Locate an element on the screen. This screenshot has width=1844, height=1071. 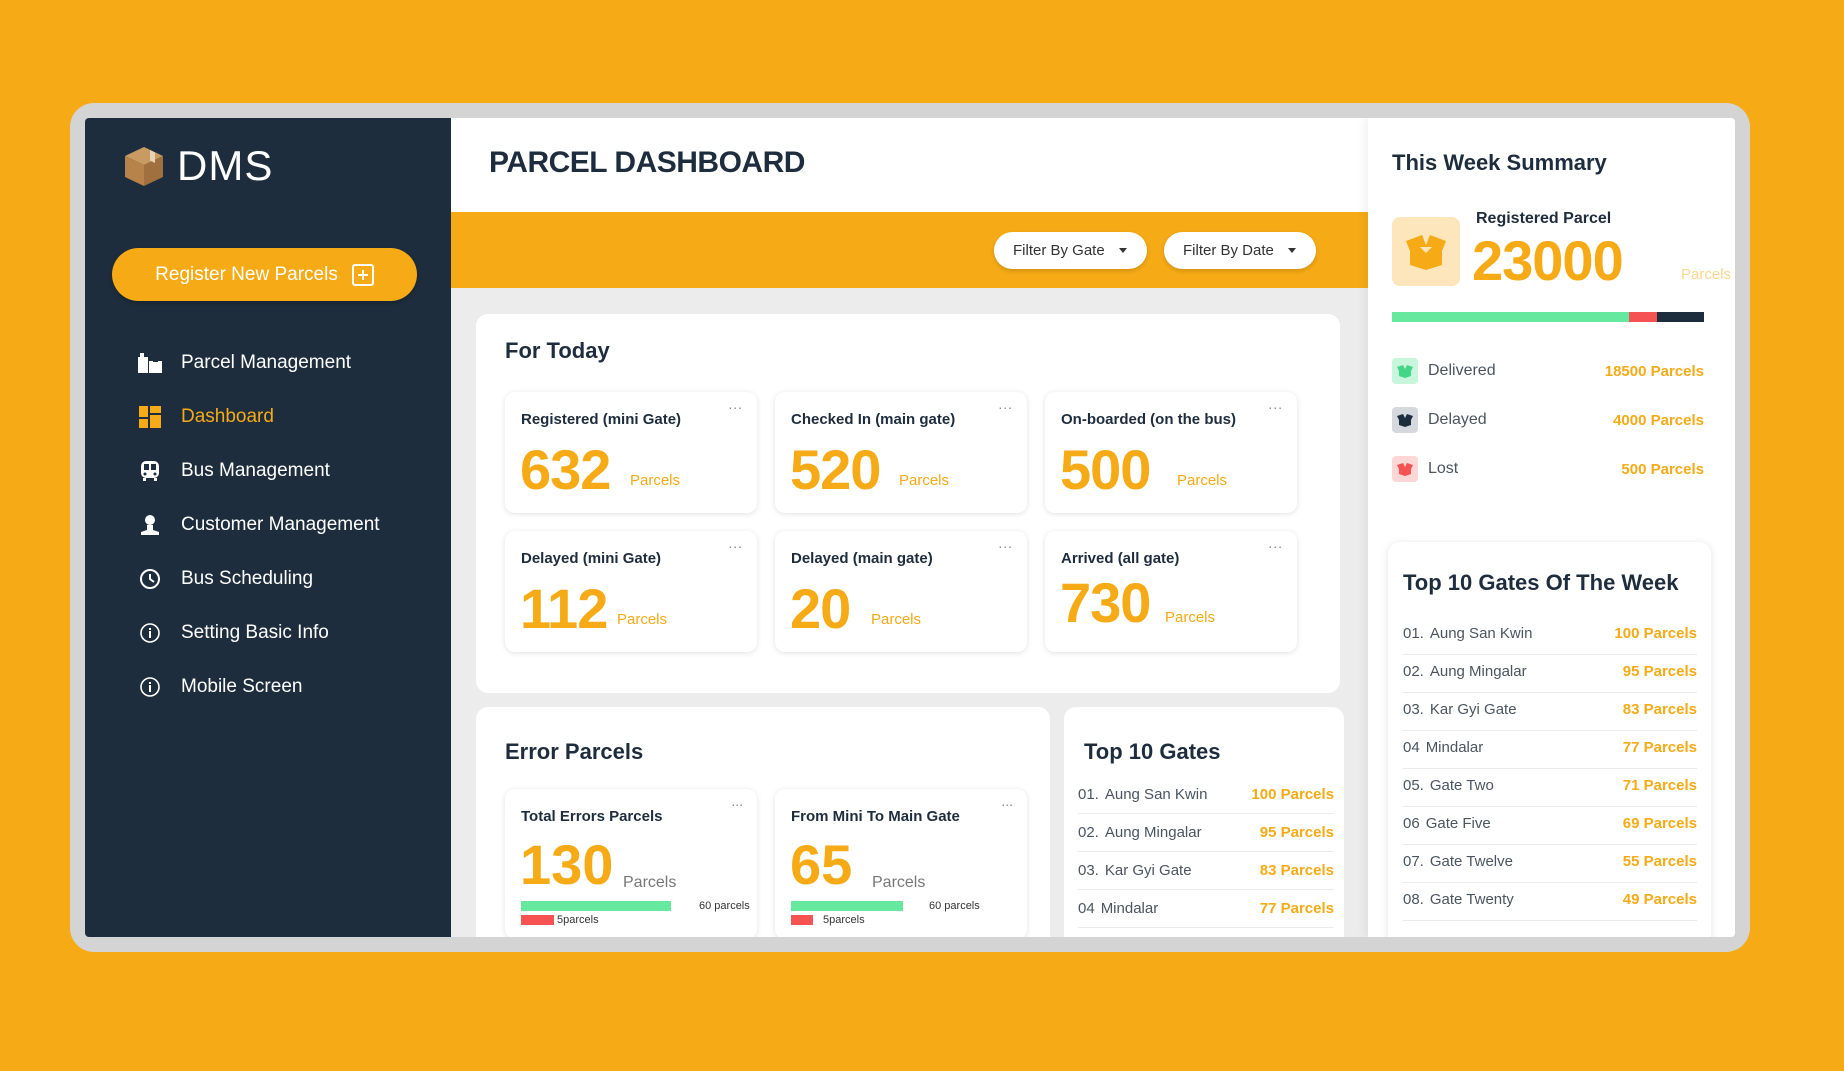
week-item-label: Delayed is located at coordinates (1457, 419).